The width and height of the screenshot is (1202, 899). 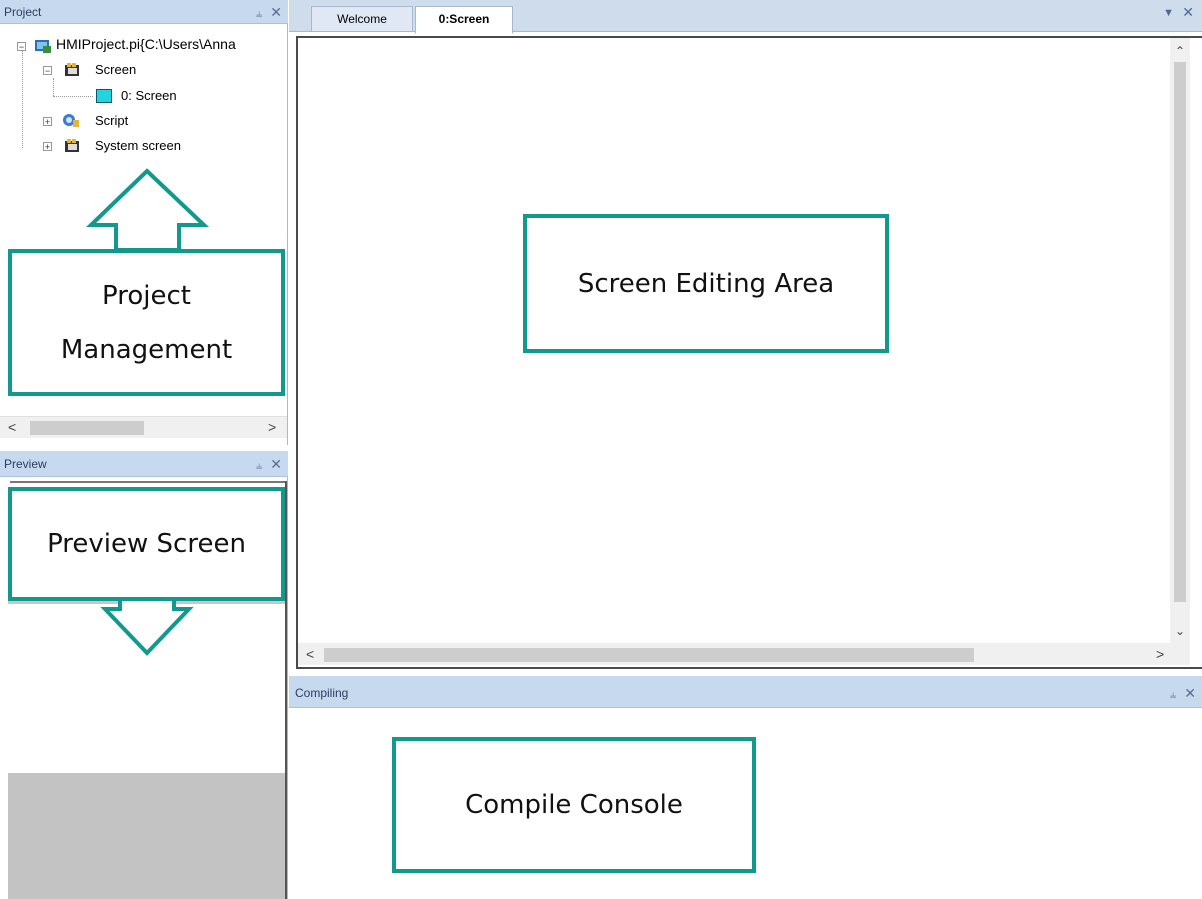 I want to click on down-arrow-annotation, so click(x=147, y=626).